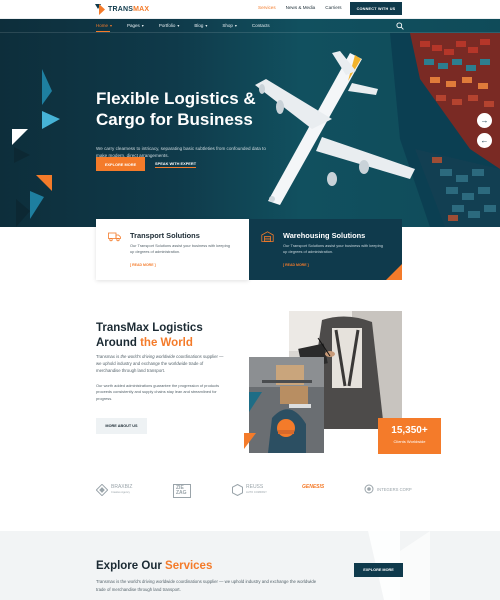 Image resolution: width=500 pixels, height=600 pixels. What do you see at coordinates (409, 441) in the screenshot?
I see `stat-label: Clients Worldwide` at bounding box center [409, 441].